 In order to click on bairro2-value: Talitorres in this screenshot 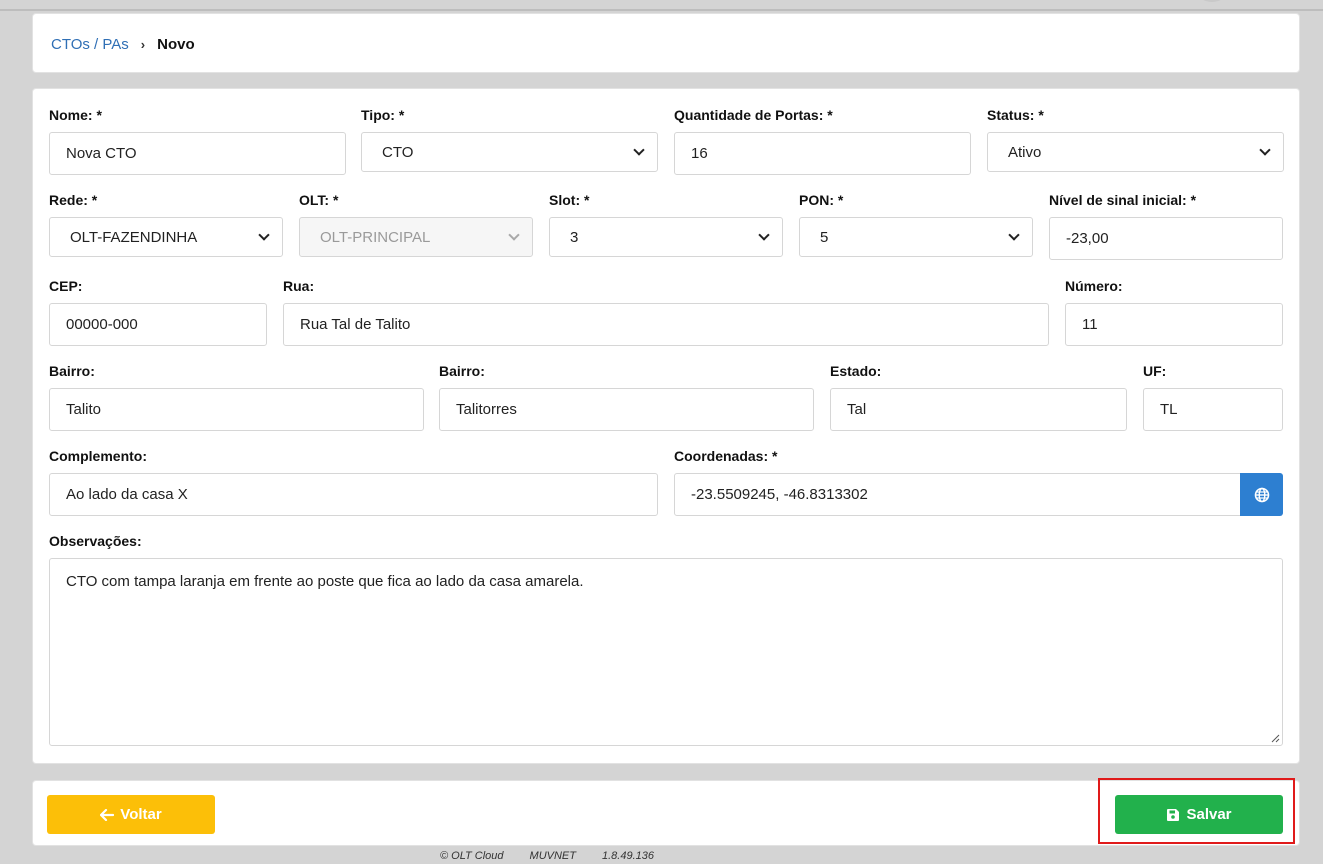, I will do `click(486, 409)`.